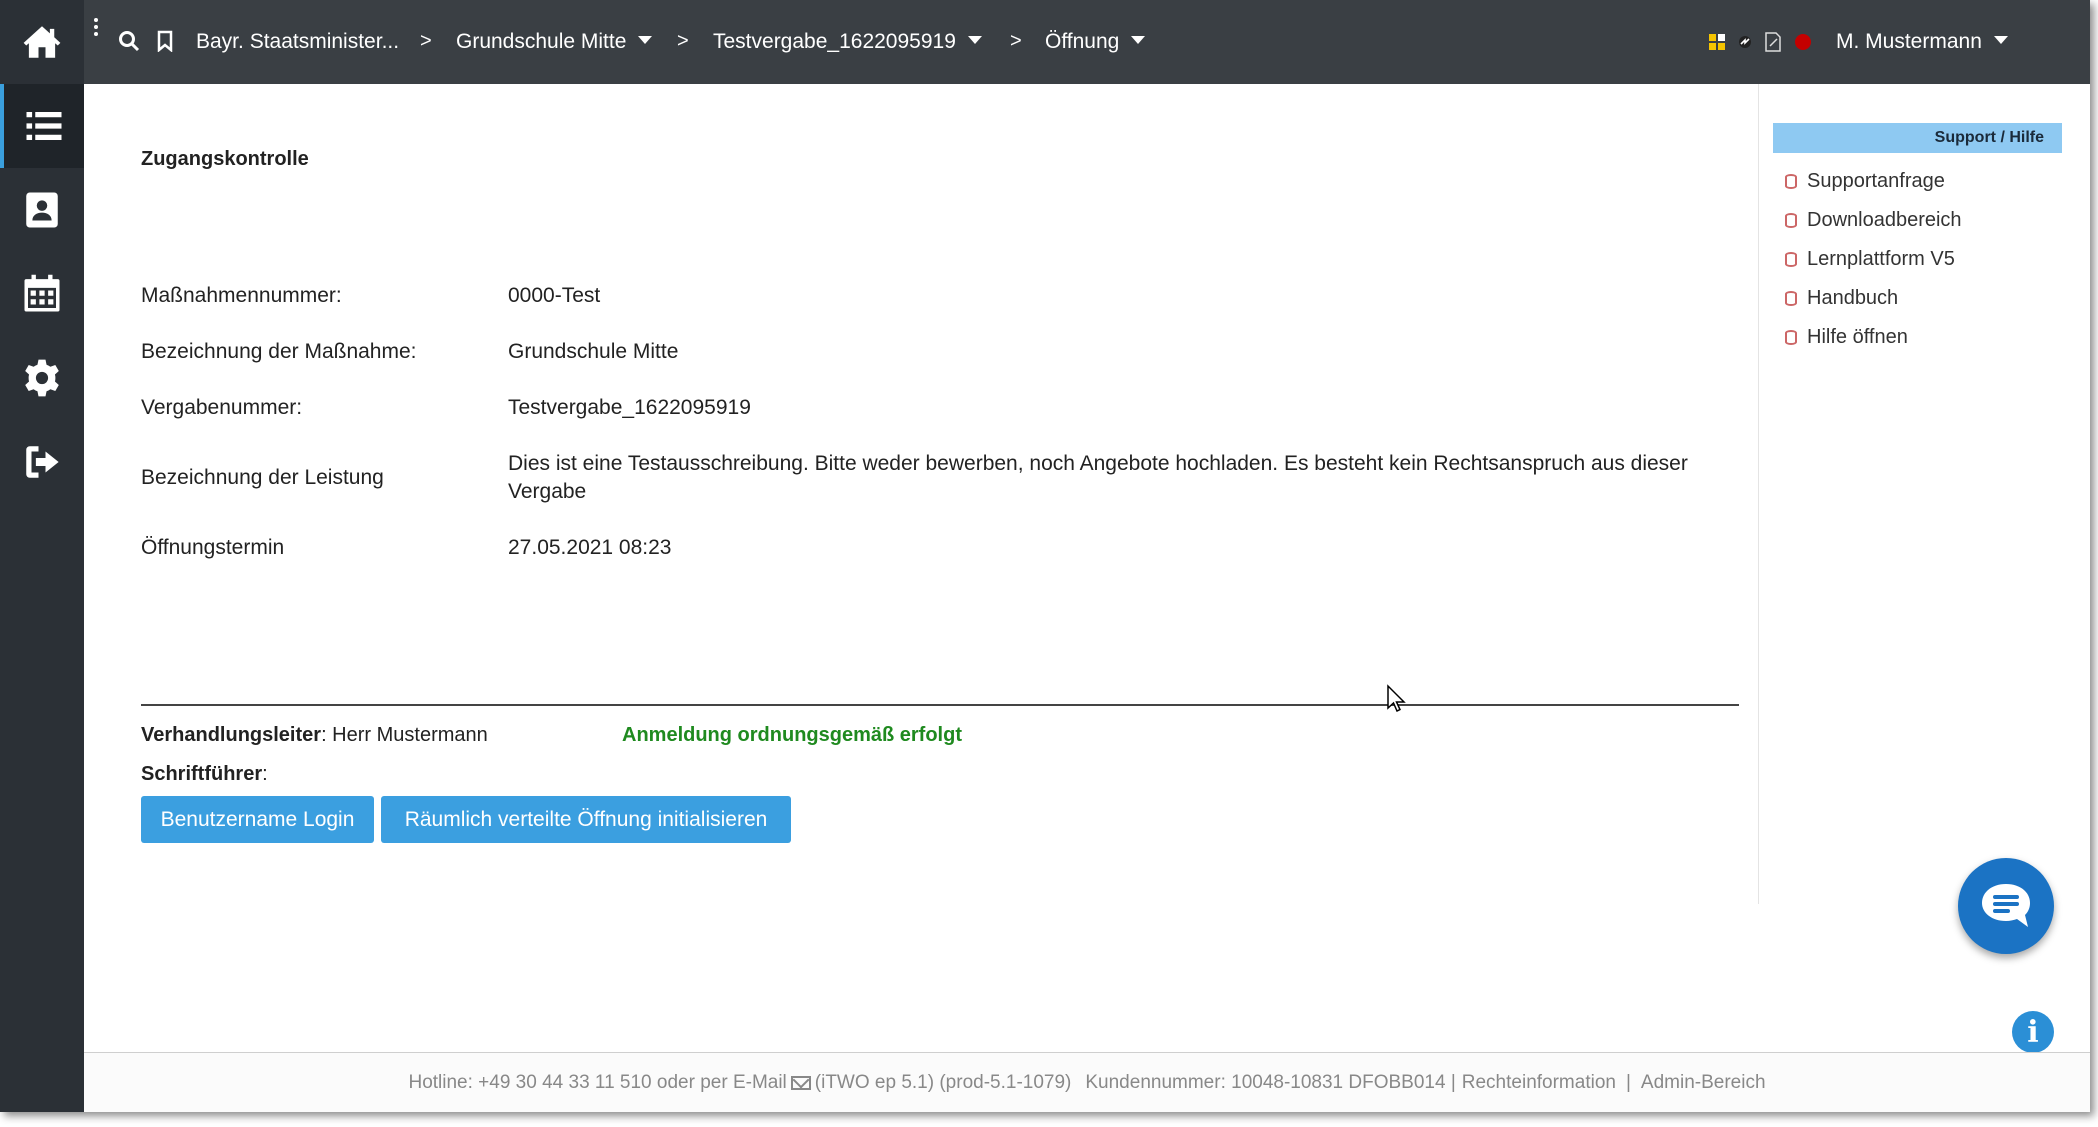 The image size is (2098, 1127). What do you see at coordinates (1773, 42) in the screenshot?
I see `document-edit-icon` at bounding box center [1773, 42].